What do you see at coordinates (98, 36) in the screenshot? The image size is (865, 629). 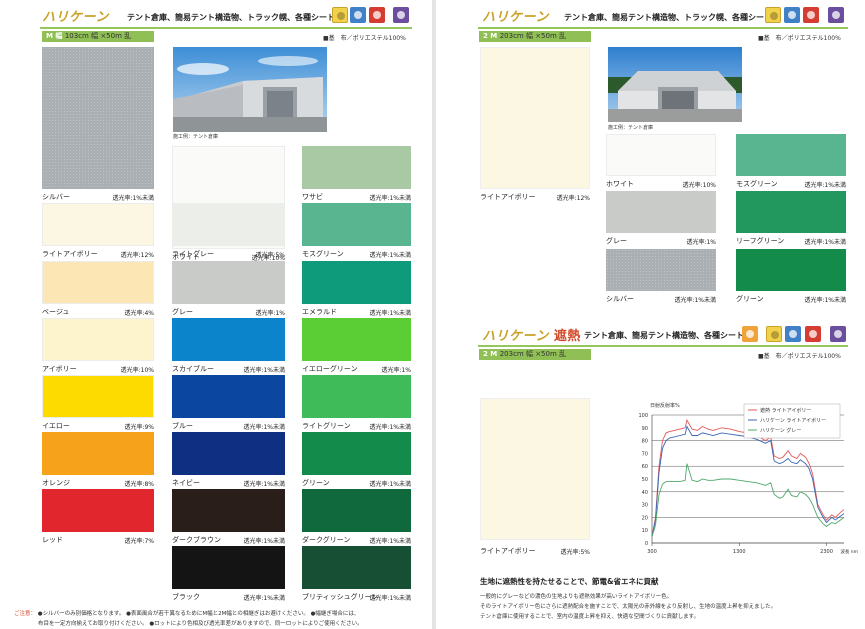 I see `width-size: 103cm 幅 ×50m 乱` at bounding box center [98, 36].